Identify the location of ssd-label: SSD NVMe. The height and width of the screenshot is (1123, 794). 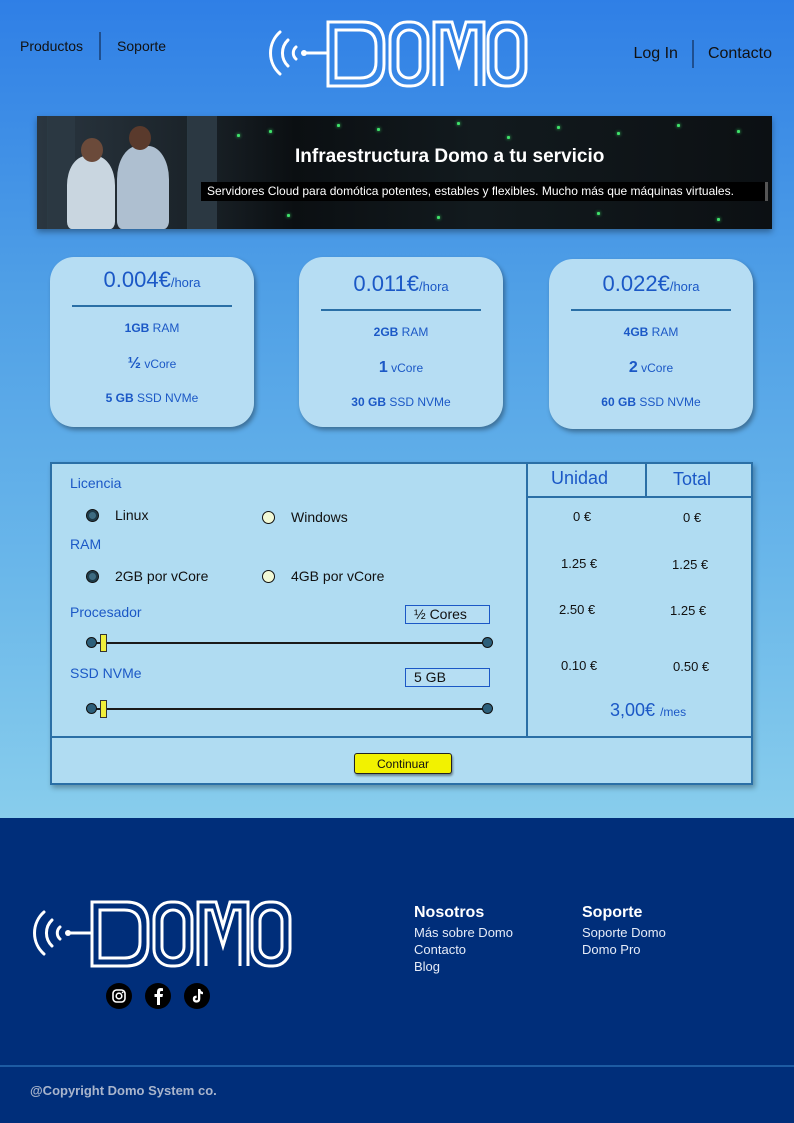
(106, 673).